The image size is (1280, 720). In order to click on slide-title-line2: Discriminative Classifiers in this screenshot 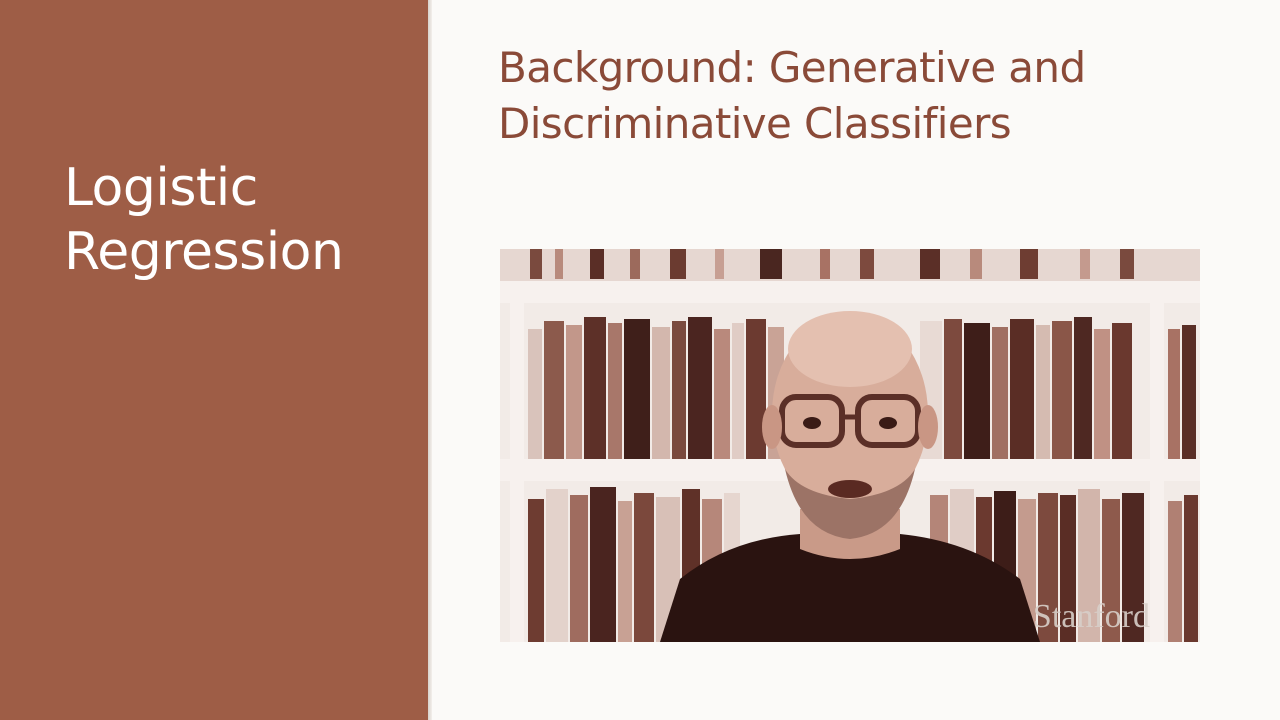, I will do `click(755, 123)`.